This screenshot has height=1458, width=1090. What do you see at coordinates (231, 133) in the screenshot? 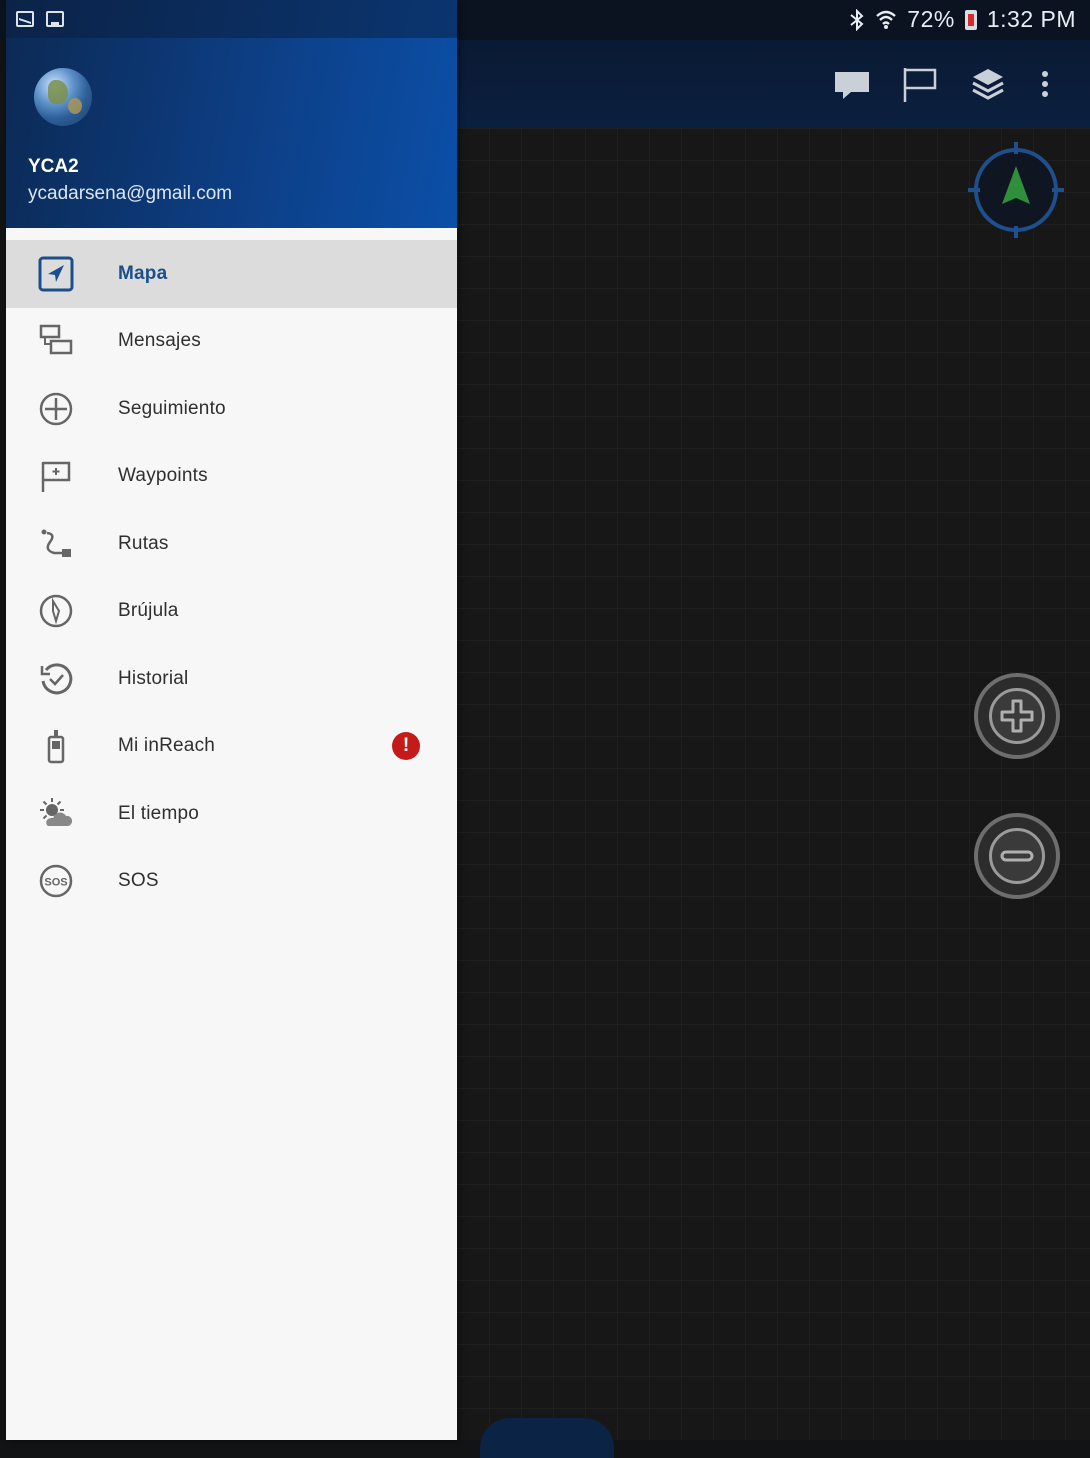
I see `drawer-header: YCA2 ycadarsena@gmail.com` at bounding box center [231, 133].